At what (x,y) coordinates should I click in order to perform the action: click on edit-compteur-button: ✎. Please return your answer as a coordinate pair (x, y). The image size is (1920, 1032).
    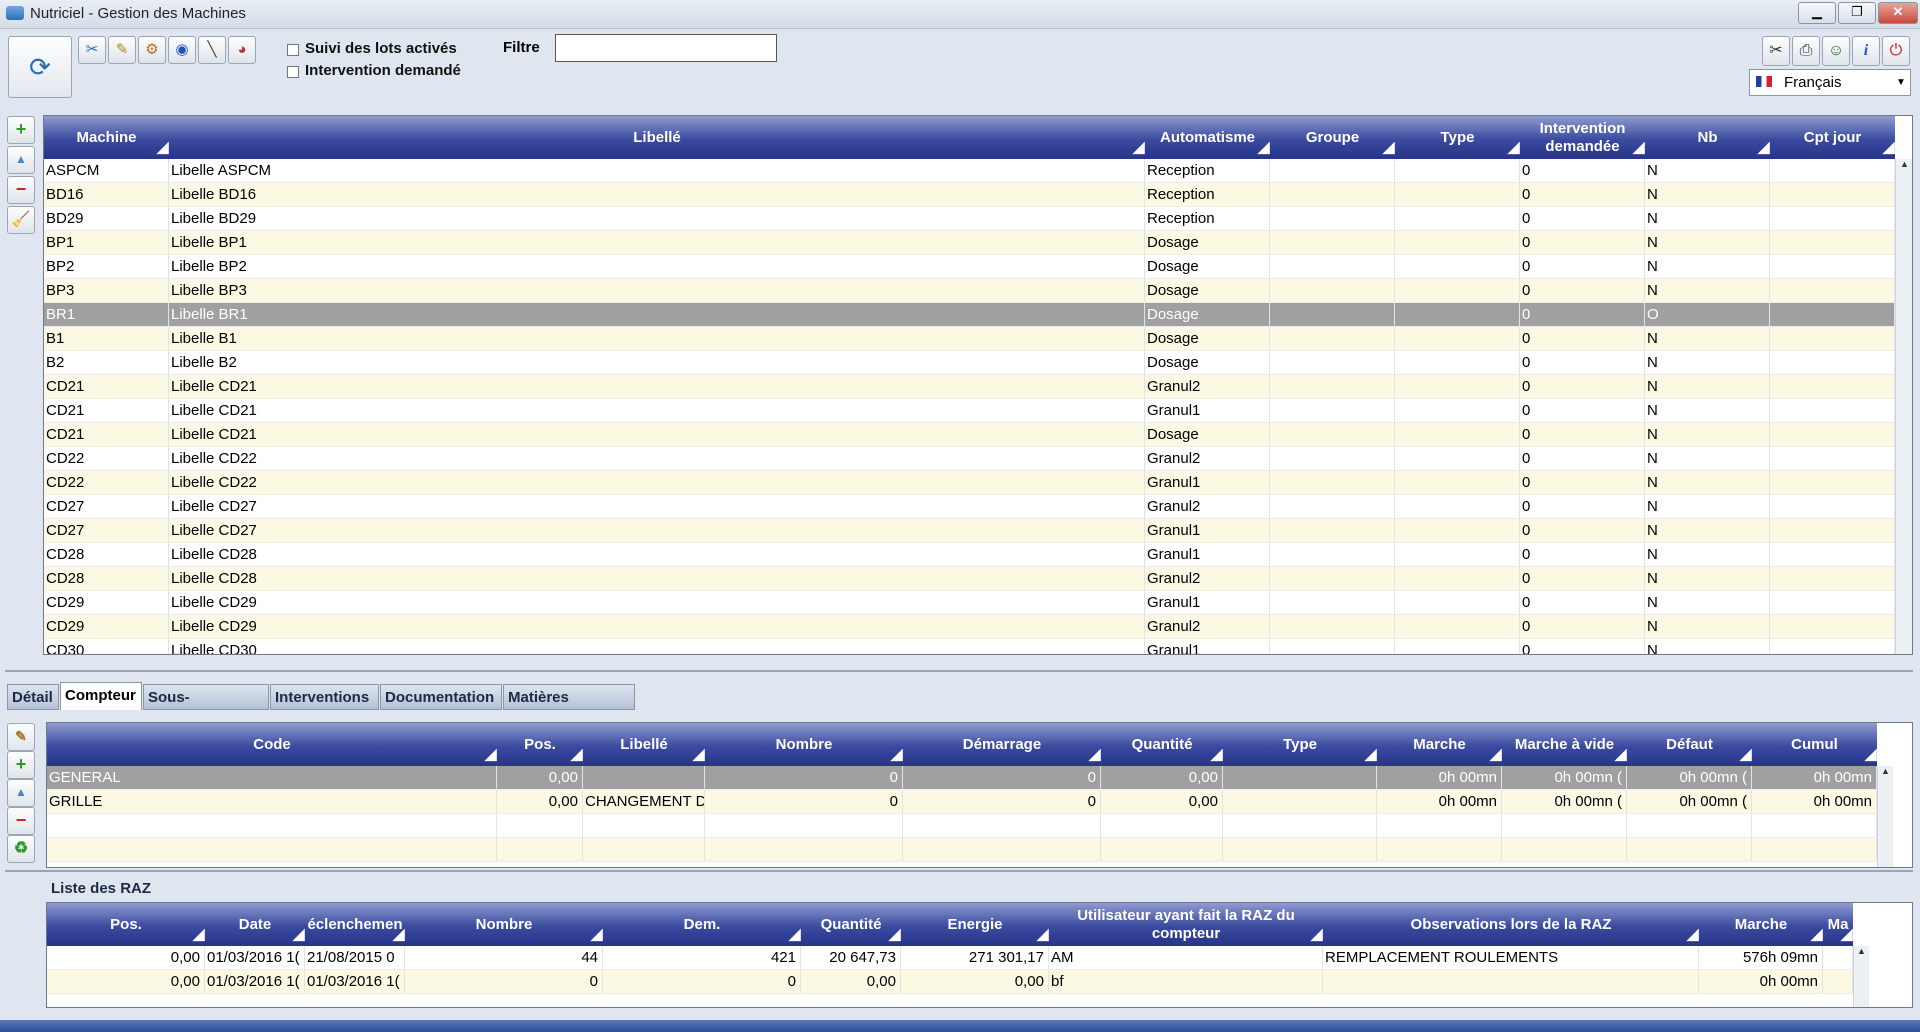
    Looking at the image, I should click on (21, 737).